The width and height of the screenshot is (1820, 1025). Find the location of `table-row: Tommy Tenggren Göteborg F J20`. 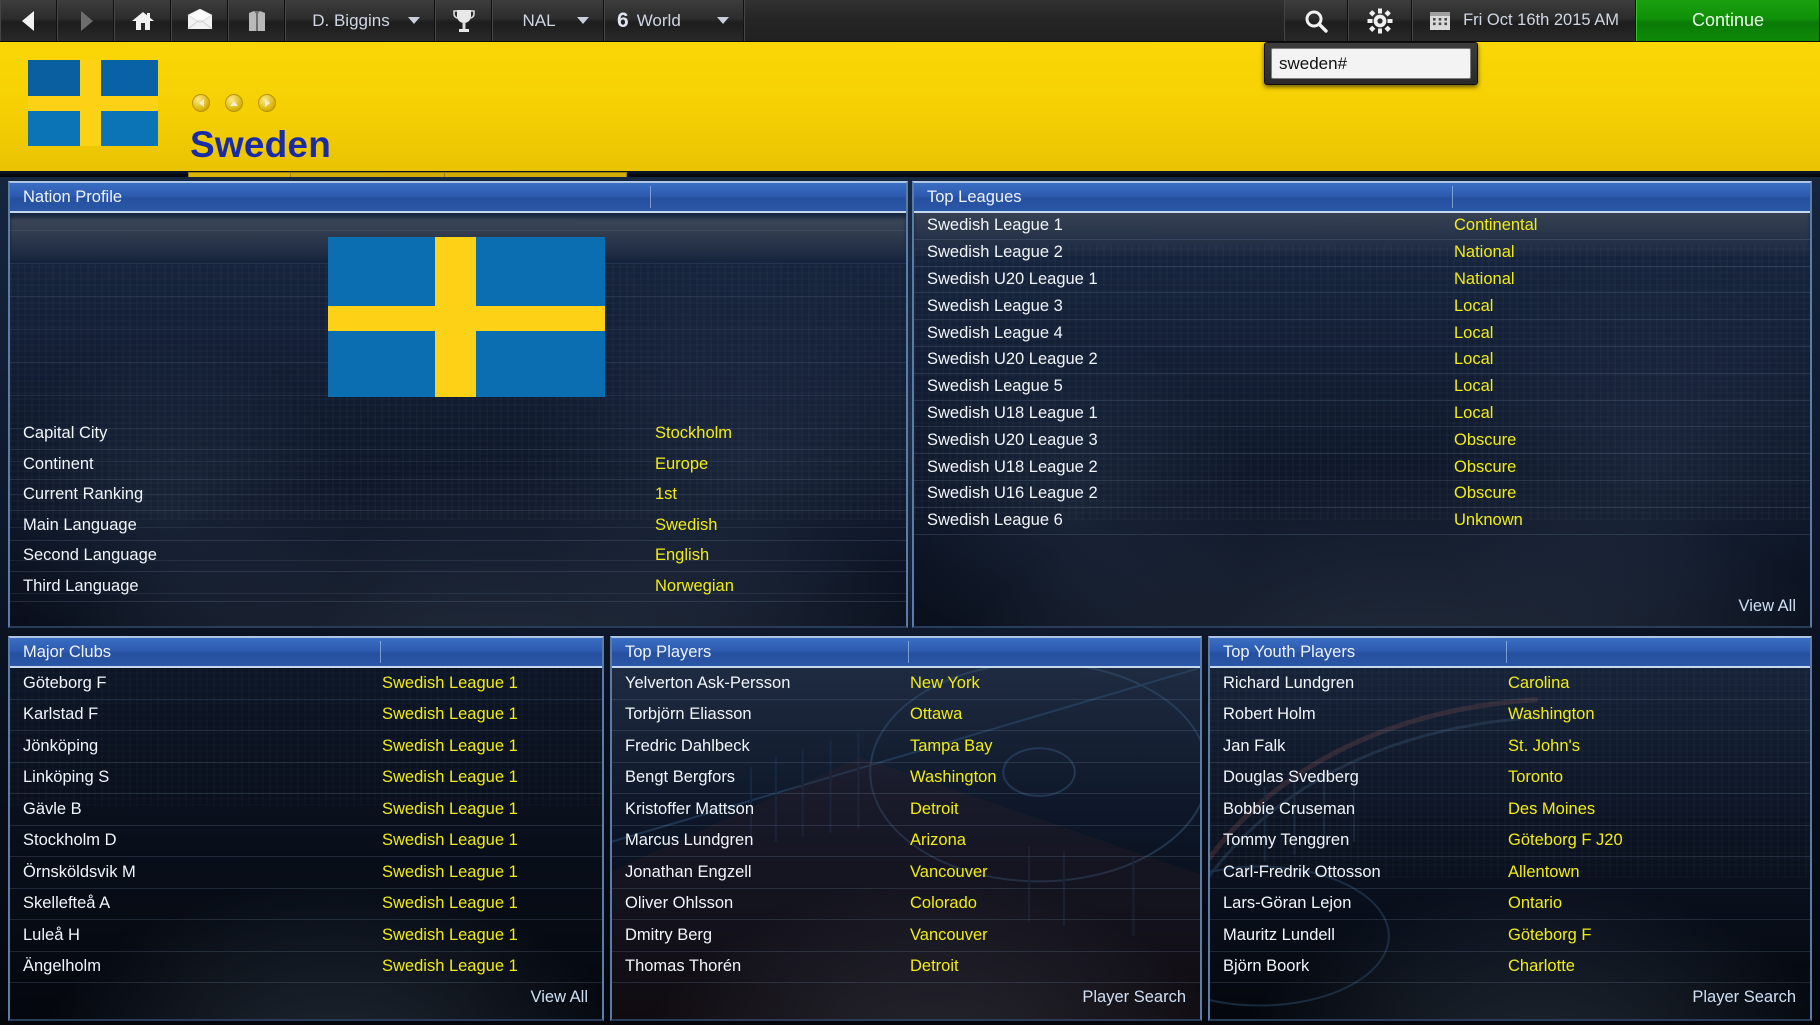

table-row: Tommy Tenggren Göteborg F J20 is located at coordinates (1510, 841).